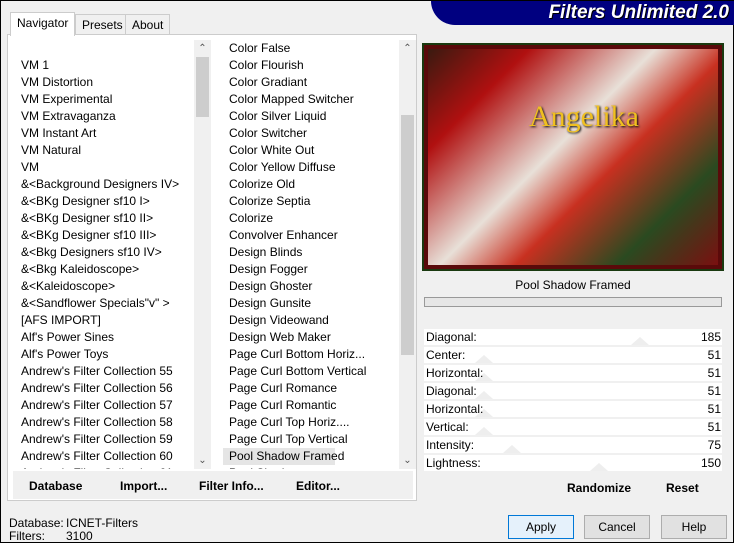 The image size is (734, 543). I want to click on list-item: Design Web Maker, so click(311, 337).